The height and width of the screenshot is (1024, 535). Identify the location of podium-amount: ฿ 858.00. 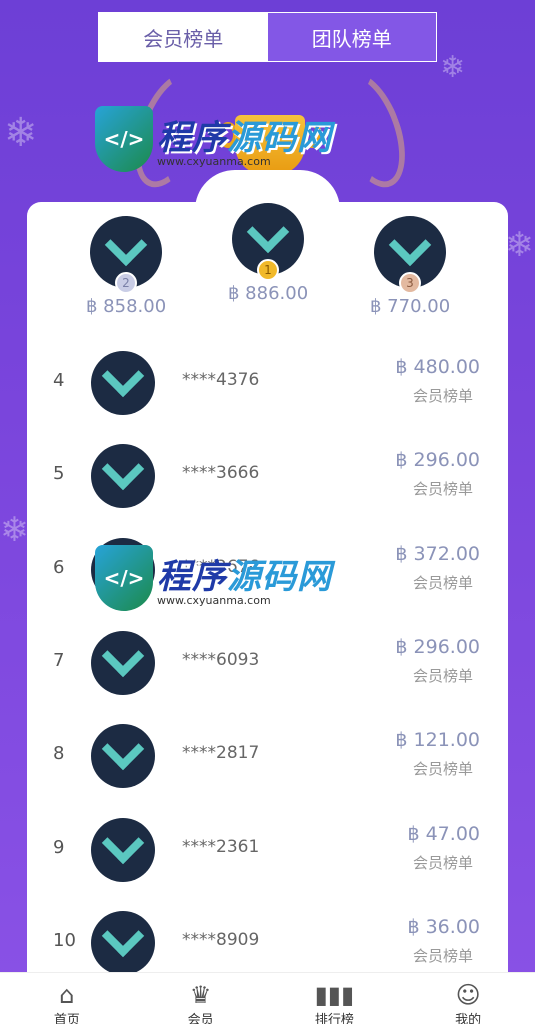
(126, 306).